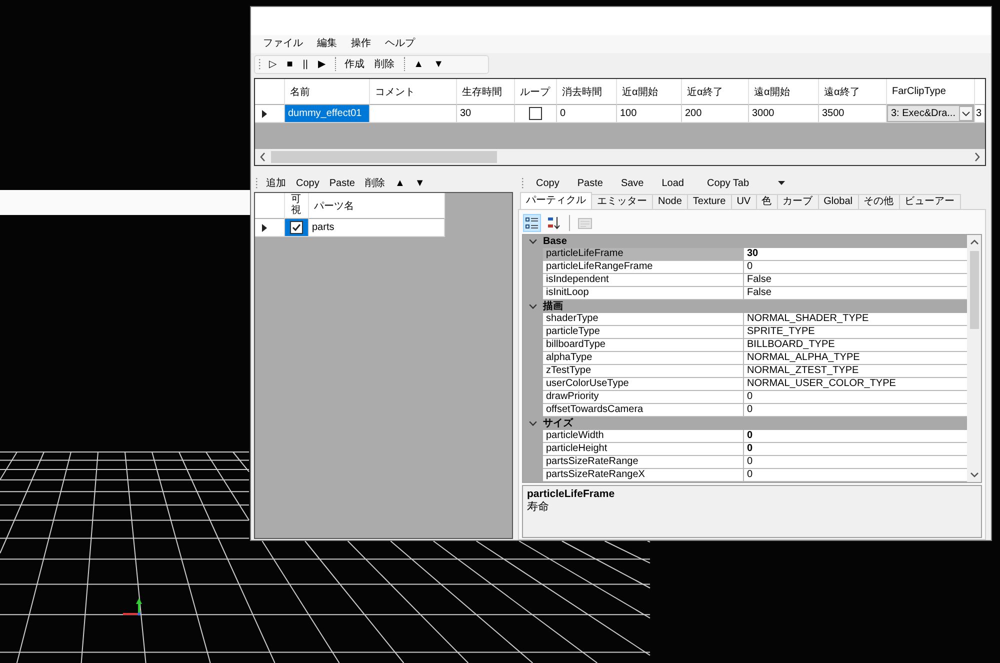  Describe the element at coordinates (855, 358) in the screenshot. I see `property-value: NORMAL_ALPHA_TYPE` at that location.